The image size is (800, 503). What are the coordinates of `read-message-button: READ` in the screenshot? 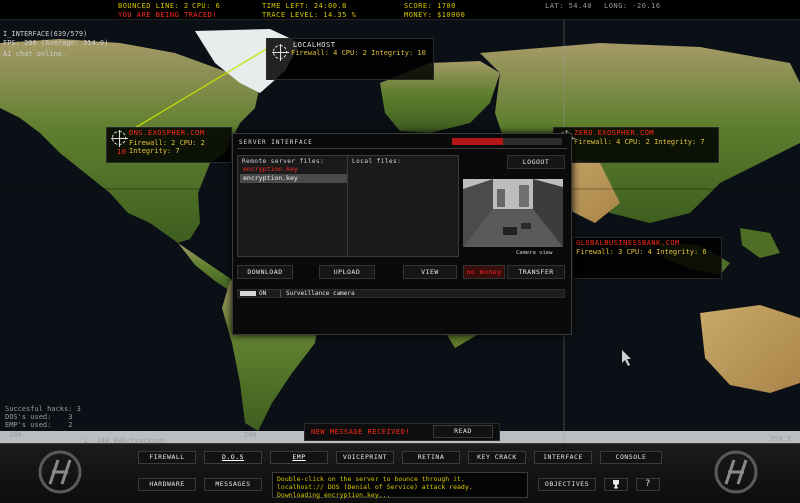 It's located at (463, 431).